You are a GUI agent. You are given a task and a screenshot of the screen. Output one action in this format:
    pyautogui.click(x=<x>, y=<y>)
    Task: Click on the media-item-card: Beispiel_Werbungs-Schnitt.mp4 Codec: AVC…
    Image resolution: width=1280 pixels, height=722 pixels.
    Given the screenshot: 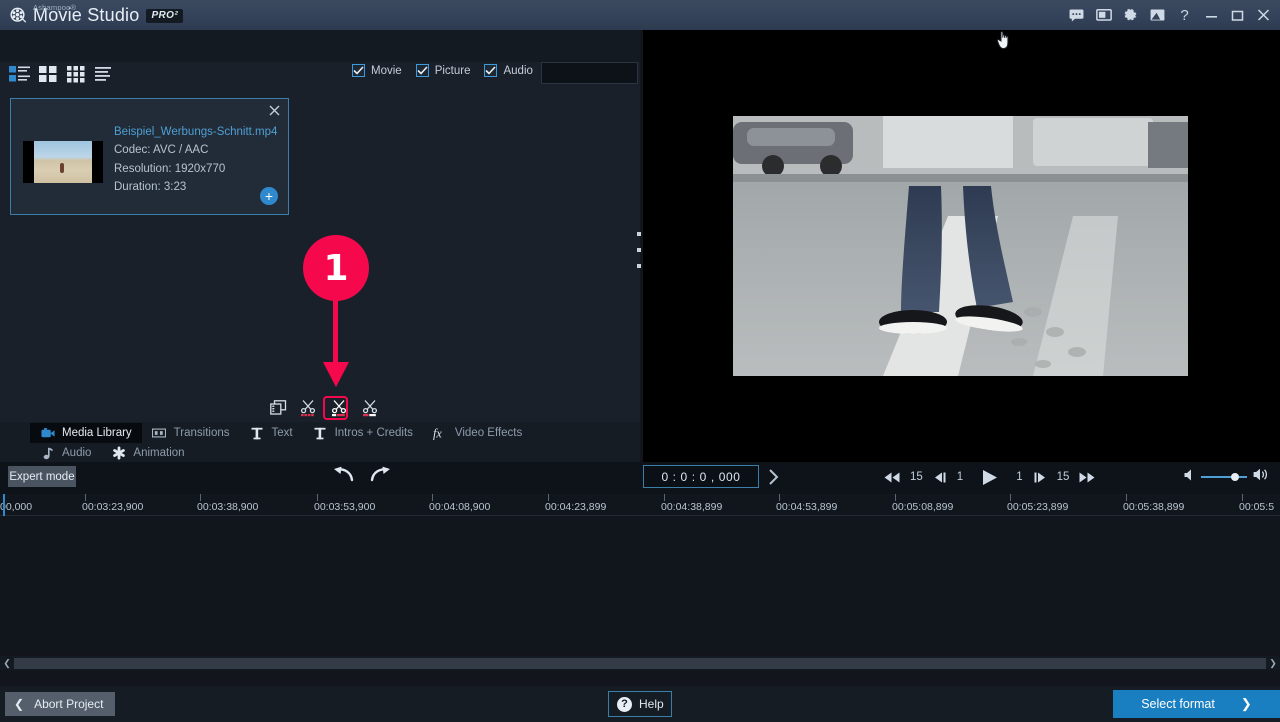 What is the action you would take?
    pyautogui.click(x=149, y=156)
    